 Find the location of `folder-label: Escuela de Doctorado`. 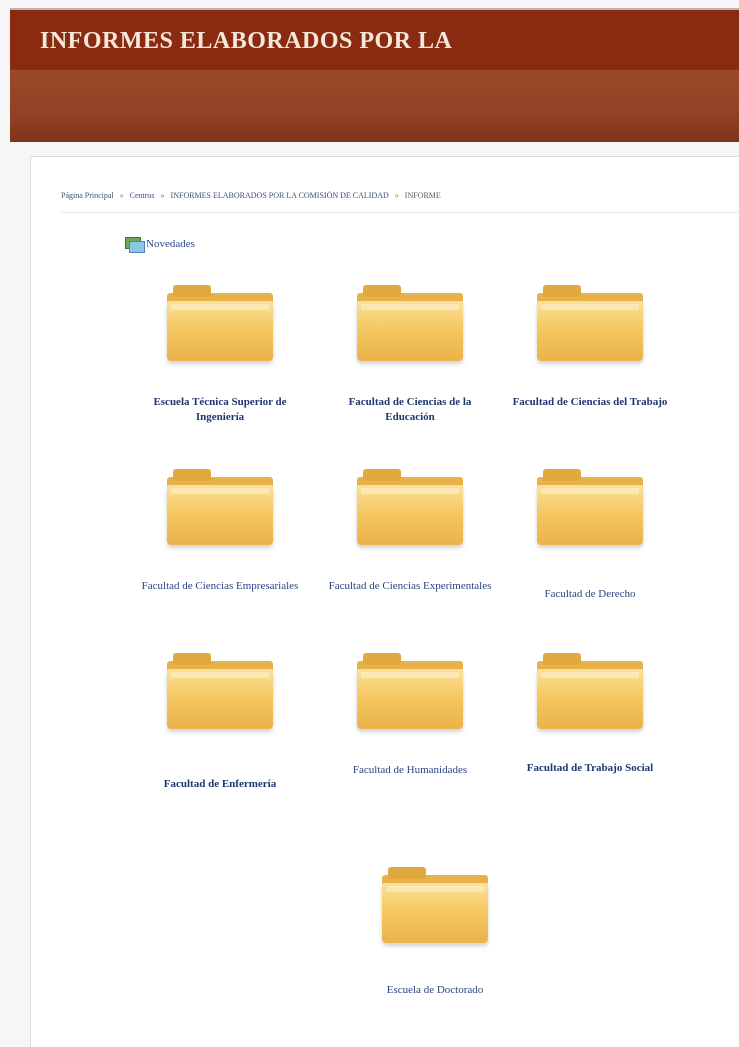

folder-label: Escuela de Doctorado is located at coordinates (435, 990).